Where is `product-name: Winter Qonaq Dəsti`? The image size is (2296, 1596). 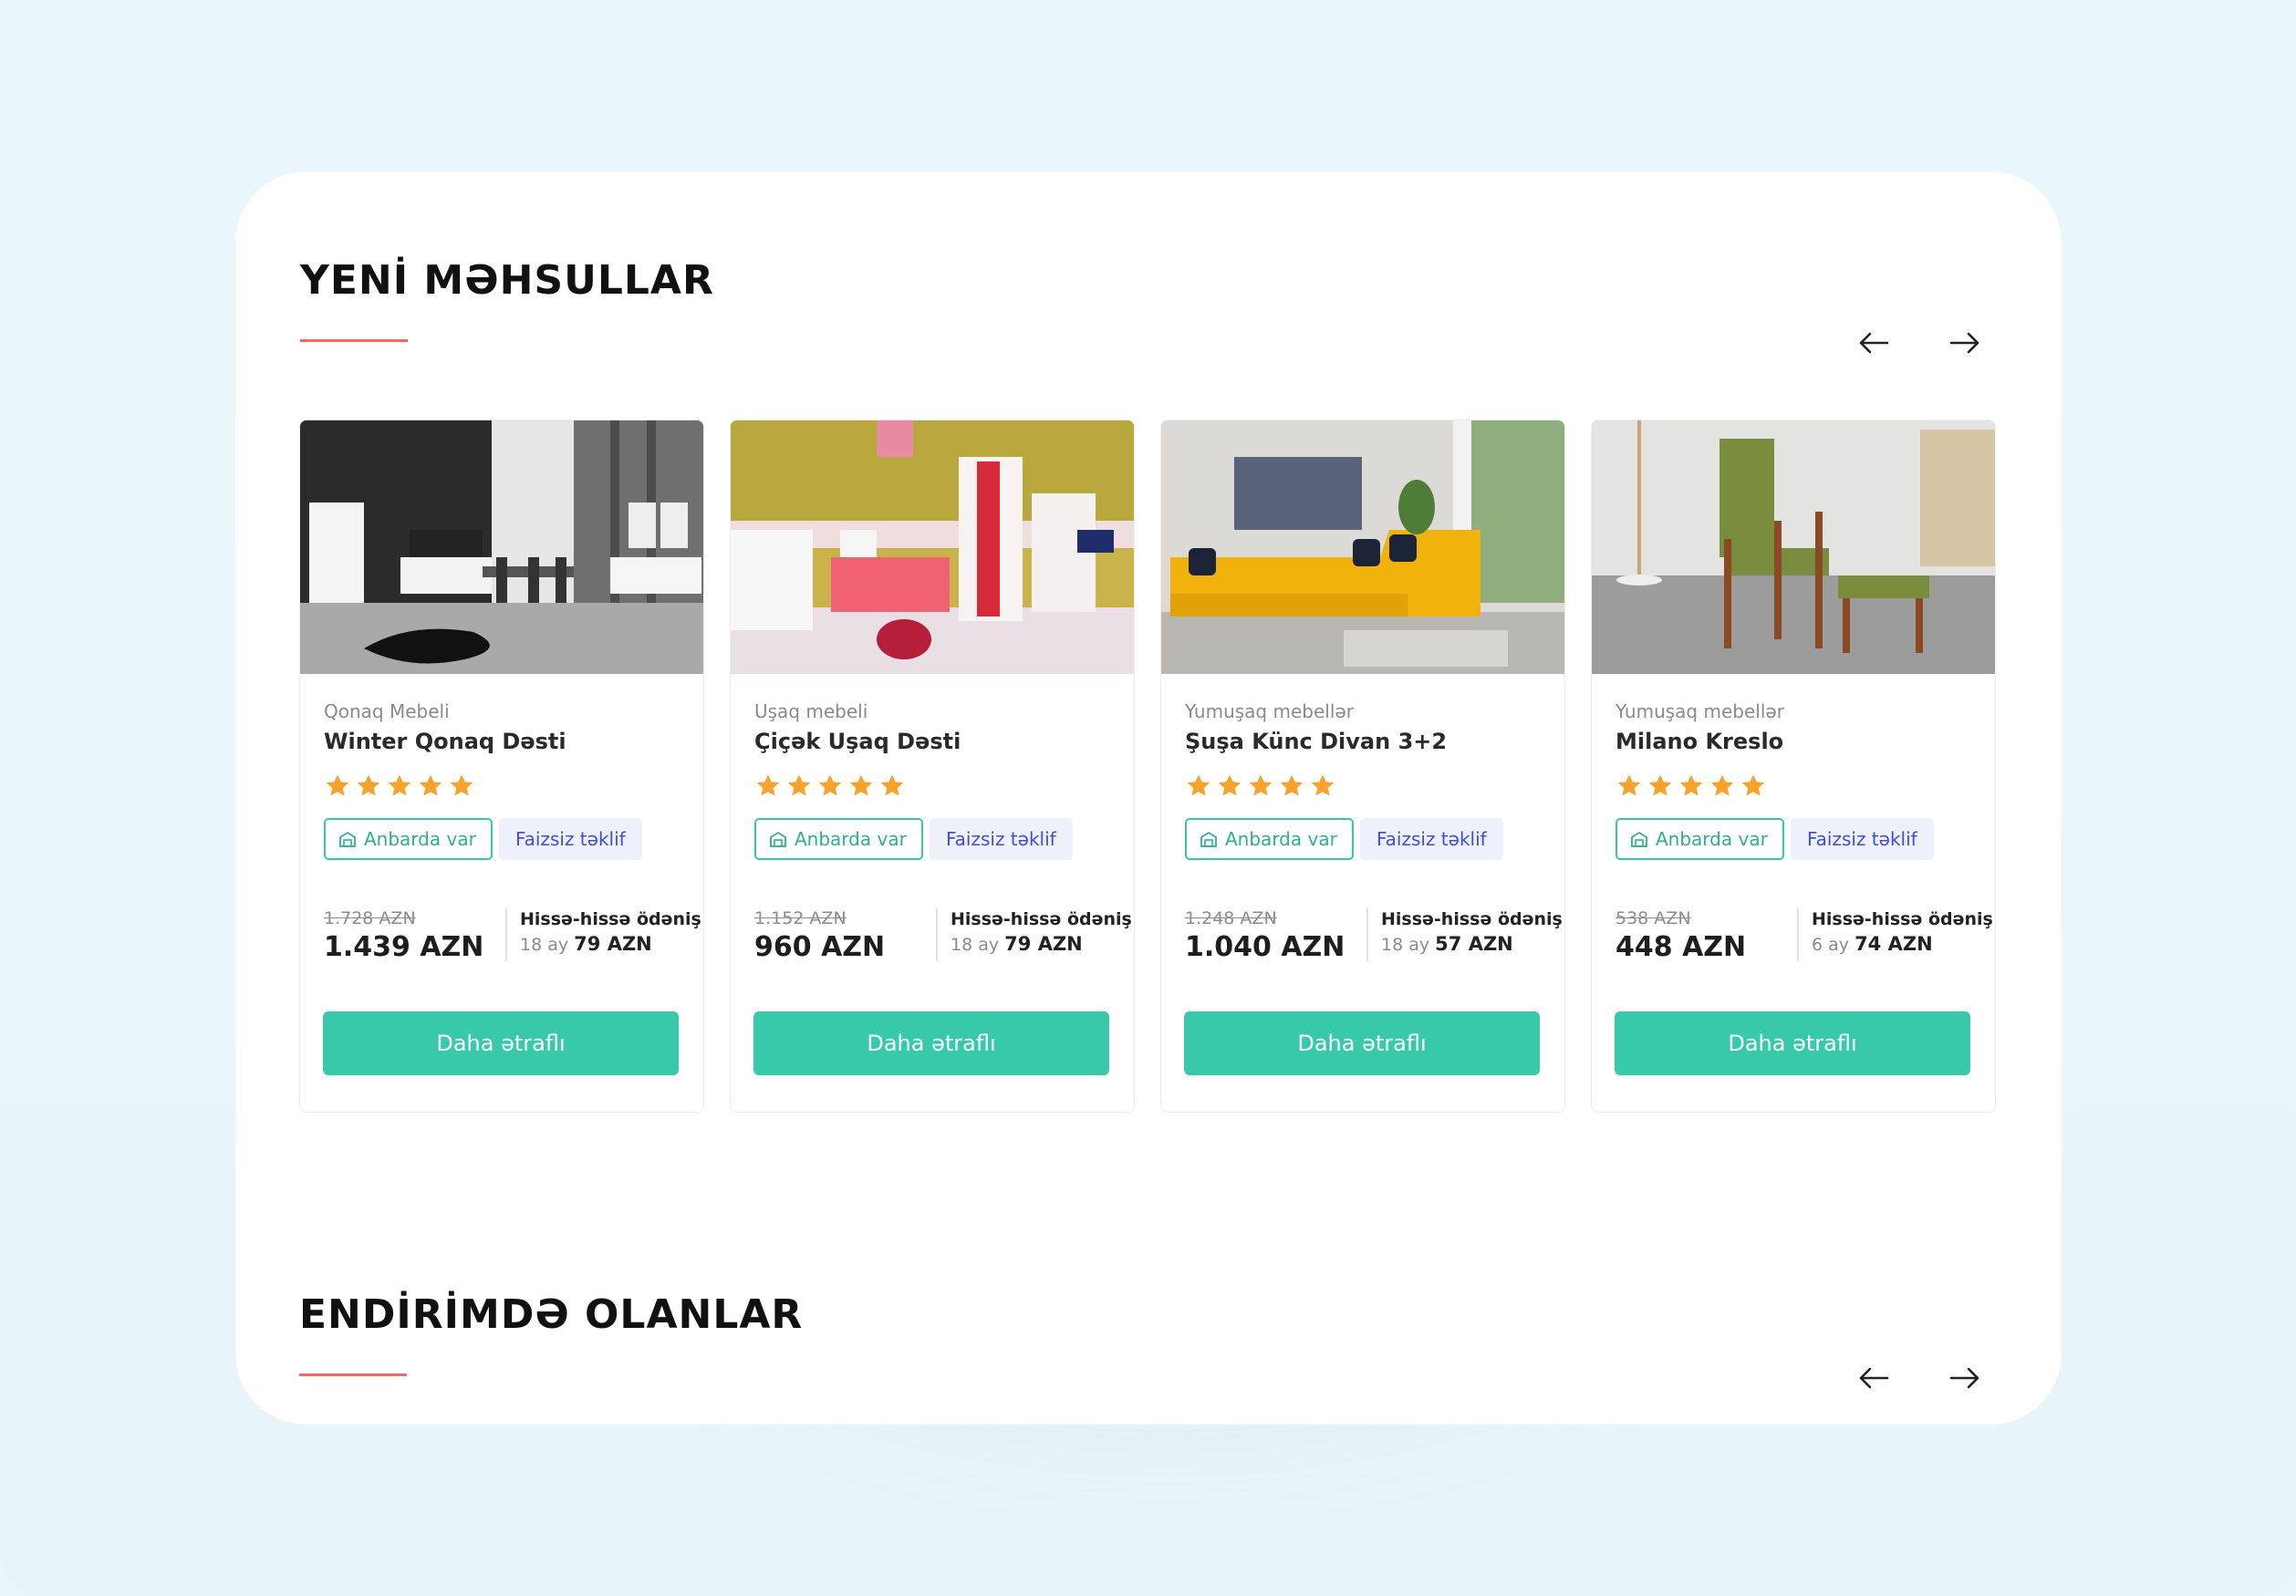 product-name: Winter Qonaq Dəsti is located at coordinates (445, 742).